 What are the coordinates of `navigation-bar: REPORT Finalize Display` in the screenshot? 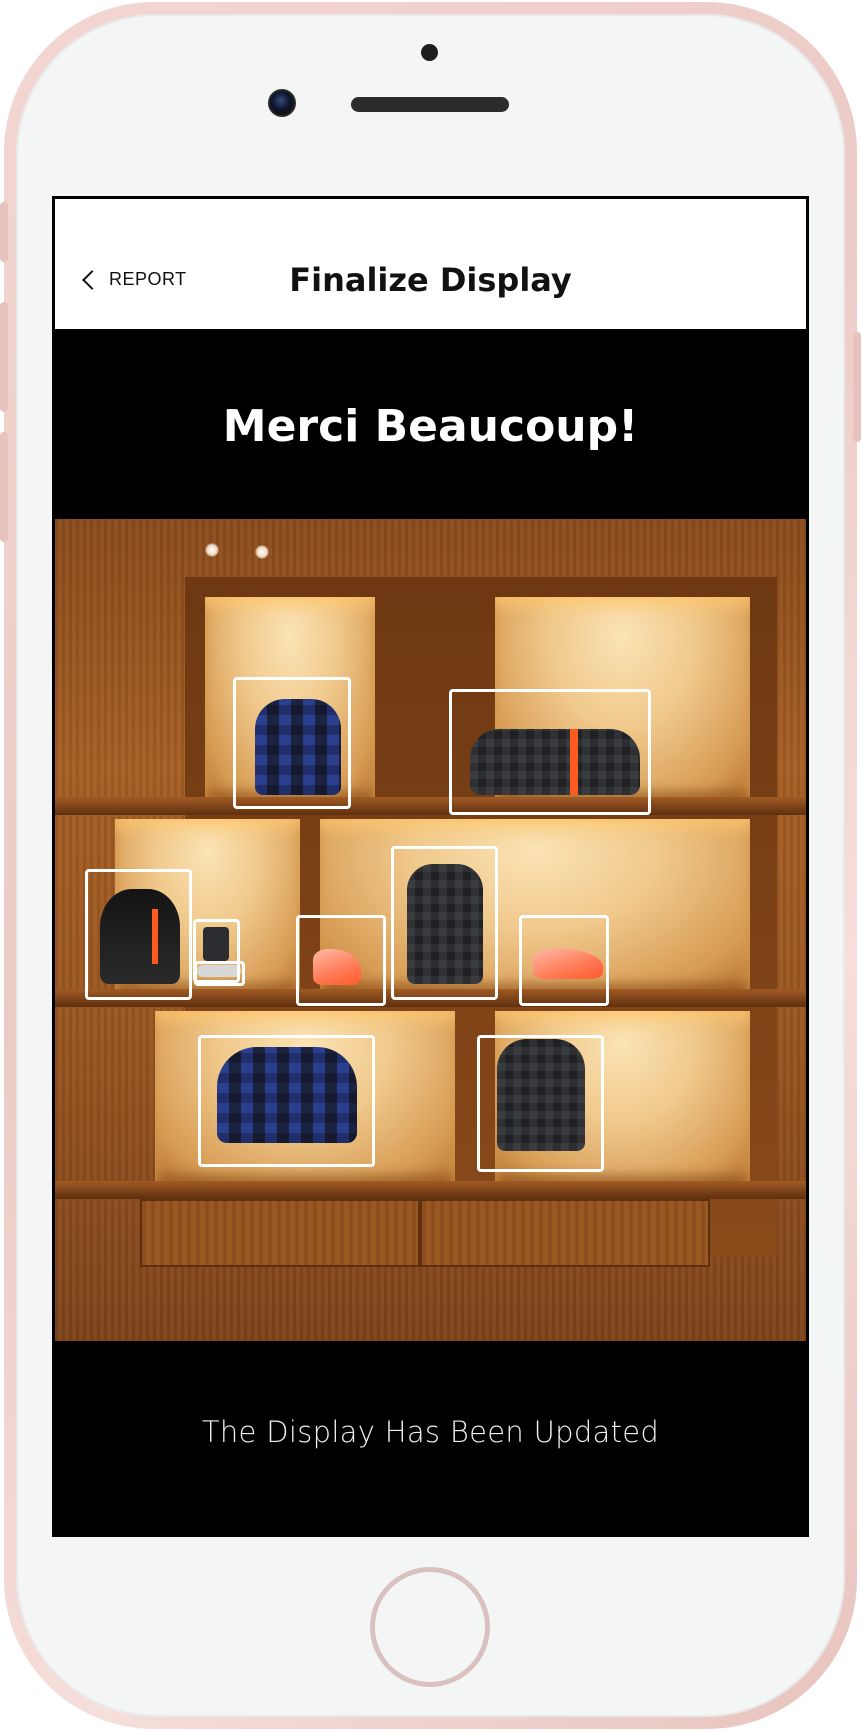 It's located at (430, 264).